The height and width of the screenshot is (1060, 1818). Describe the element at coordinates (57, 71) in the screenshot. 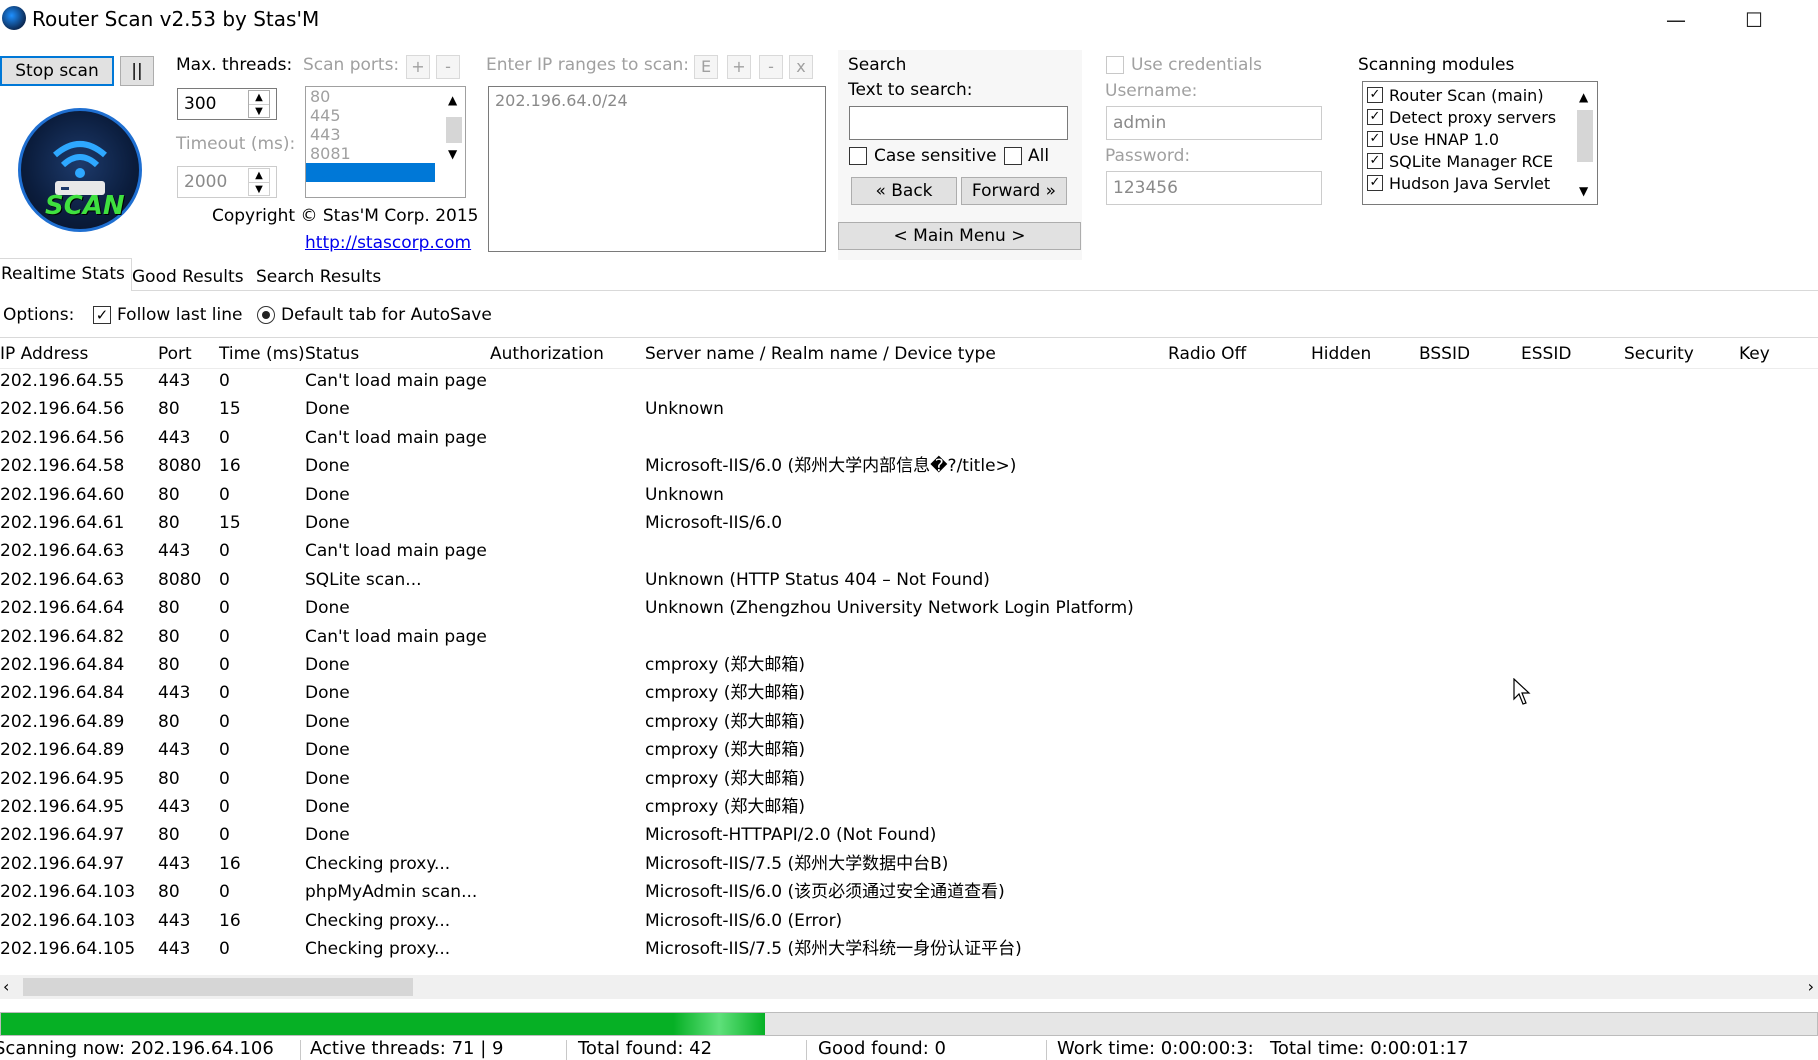

I see `stop-scan-button: Stop scan` at that location.